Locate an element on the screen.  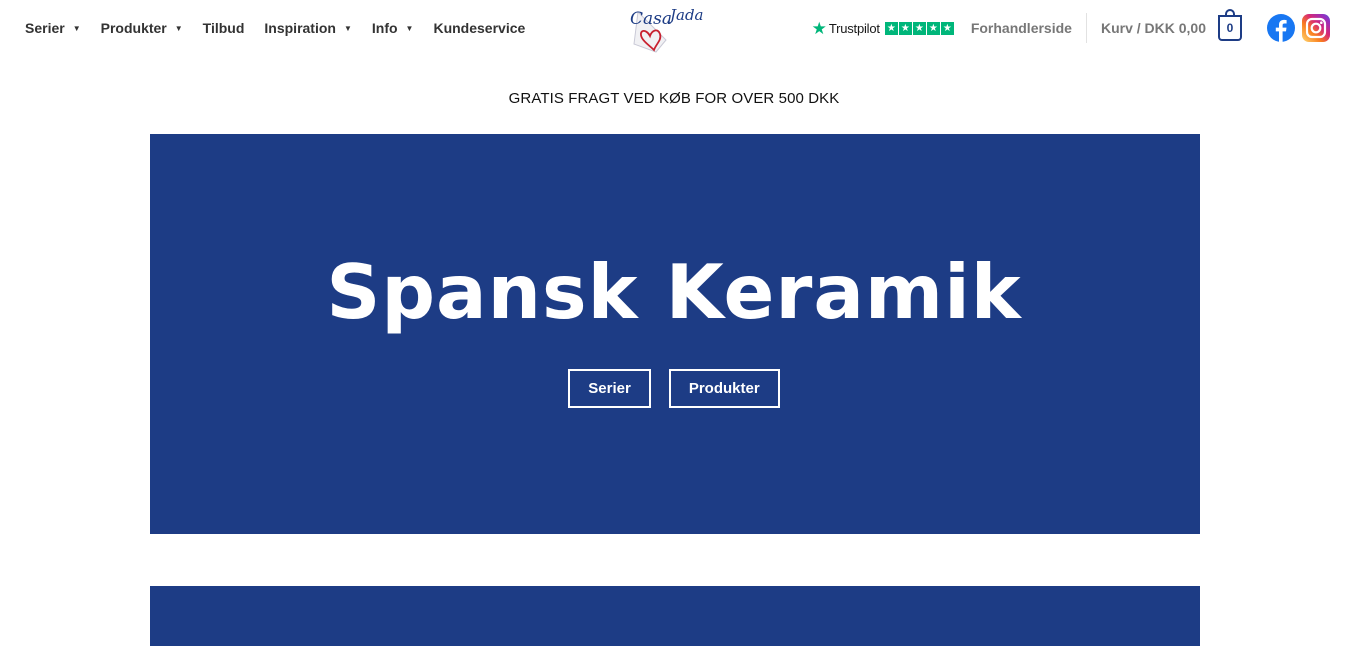
svg-text: Jada is located at coordinates (685, 15).